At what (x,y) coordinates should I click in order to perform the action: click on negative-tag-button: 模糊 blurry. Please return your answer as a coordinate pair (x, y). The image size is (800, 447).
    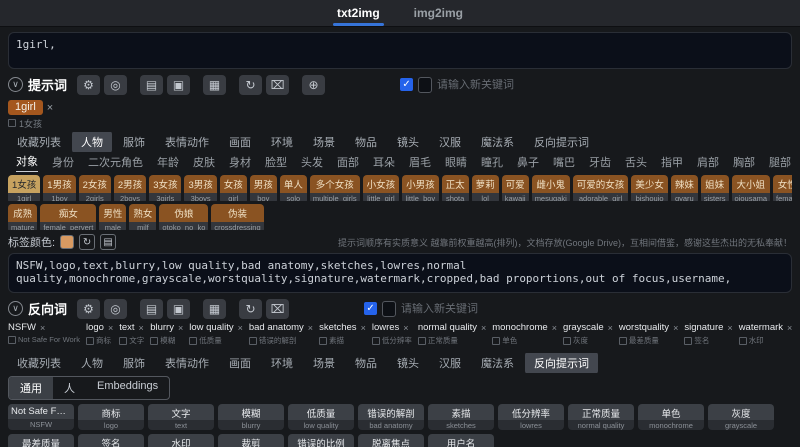
    Looking at the image, I should click on (251, 417).